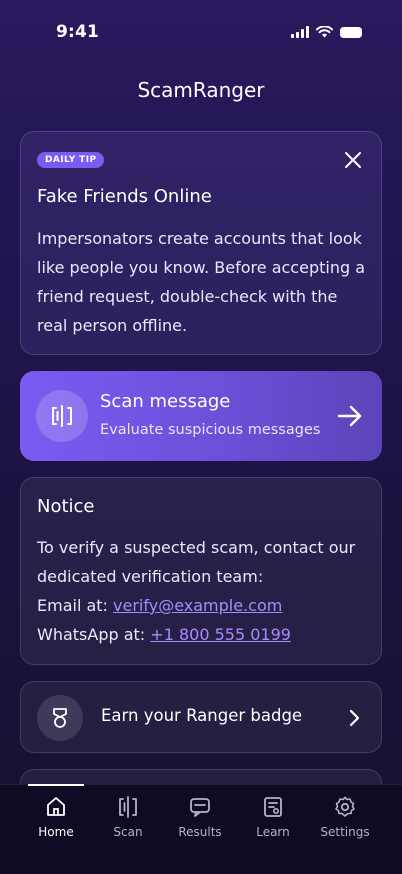 The height and width of the screenshot is (874, 402). I want to click on app-title: ScamRanger, so click(201, 90).